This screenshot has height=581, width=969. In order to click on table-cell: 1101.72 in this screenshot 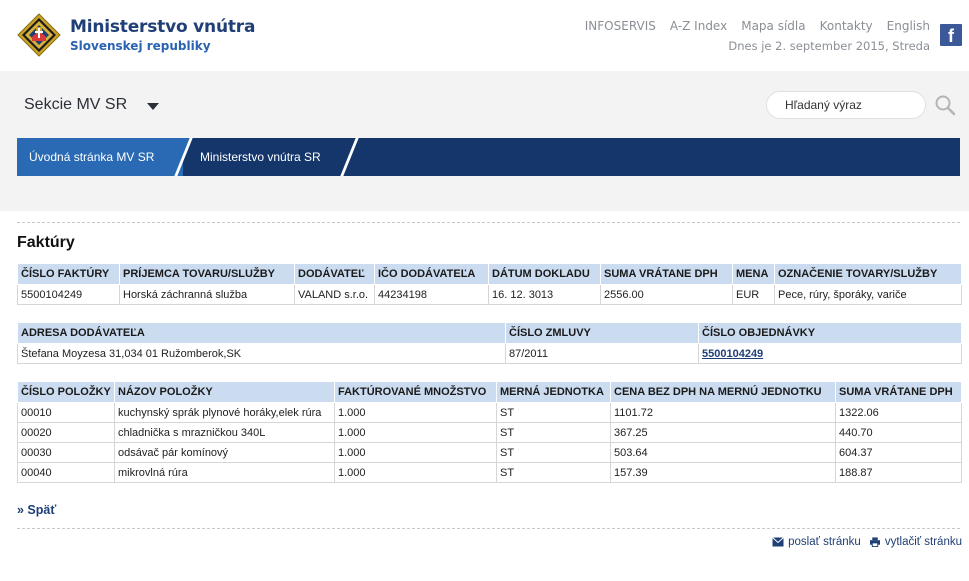, I will do `click(723, 412)`.